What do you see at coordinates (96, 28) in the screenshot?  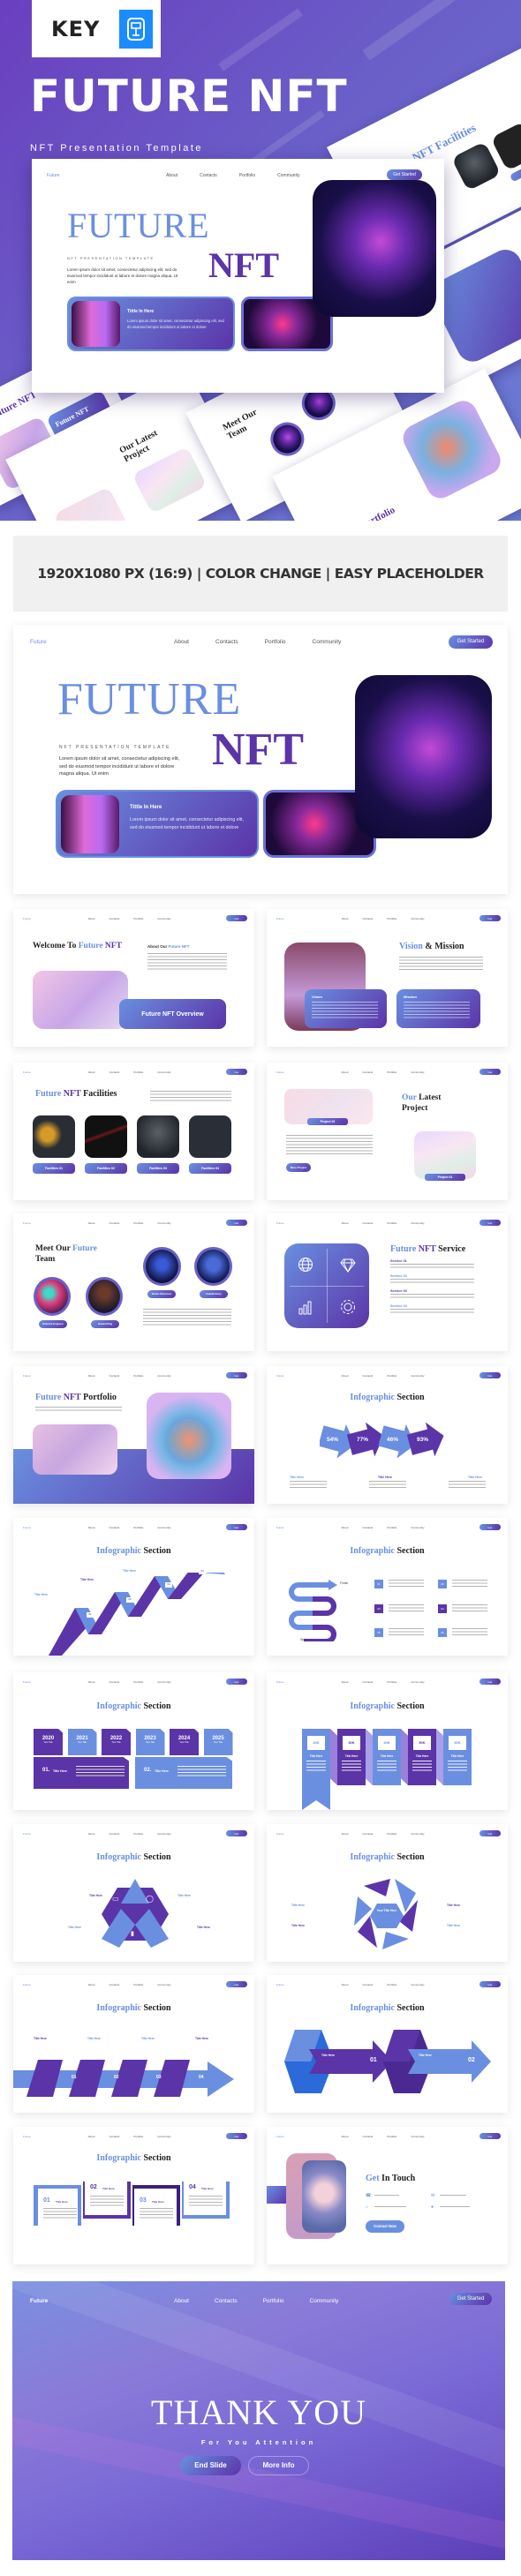 I see `keynote-badge: KEY` at bounding box center [96, 28].